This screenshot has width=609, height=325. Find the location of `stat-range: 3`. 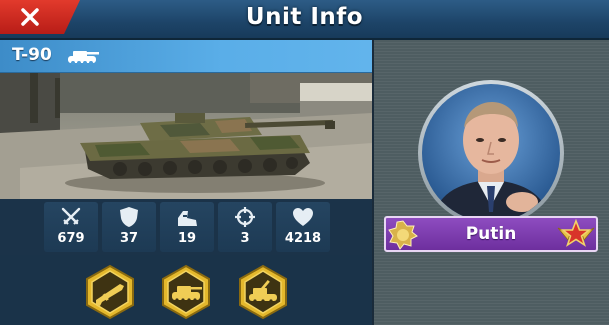

stat-range: 3 is located at coordinates (245, 227).